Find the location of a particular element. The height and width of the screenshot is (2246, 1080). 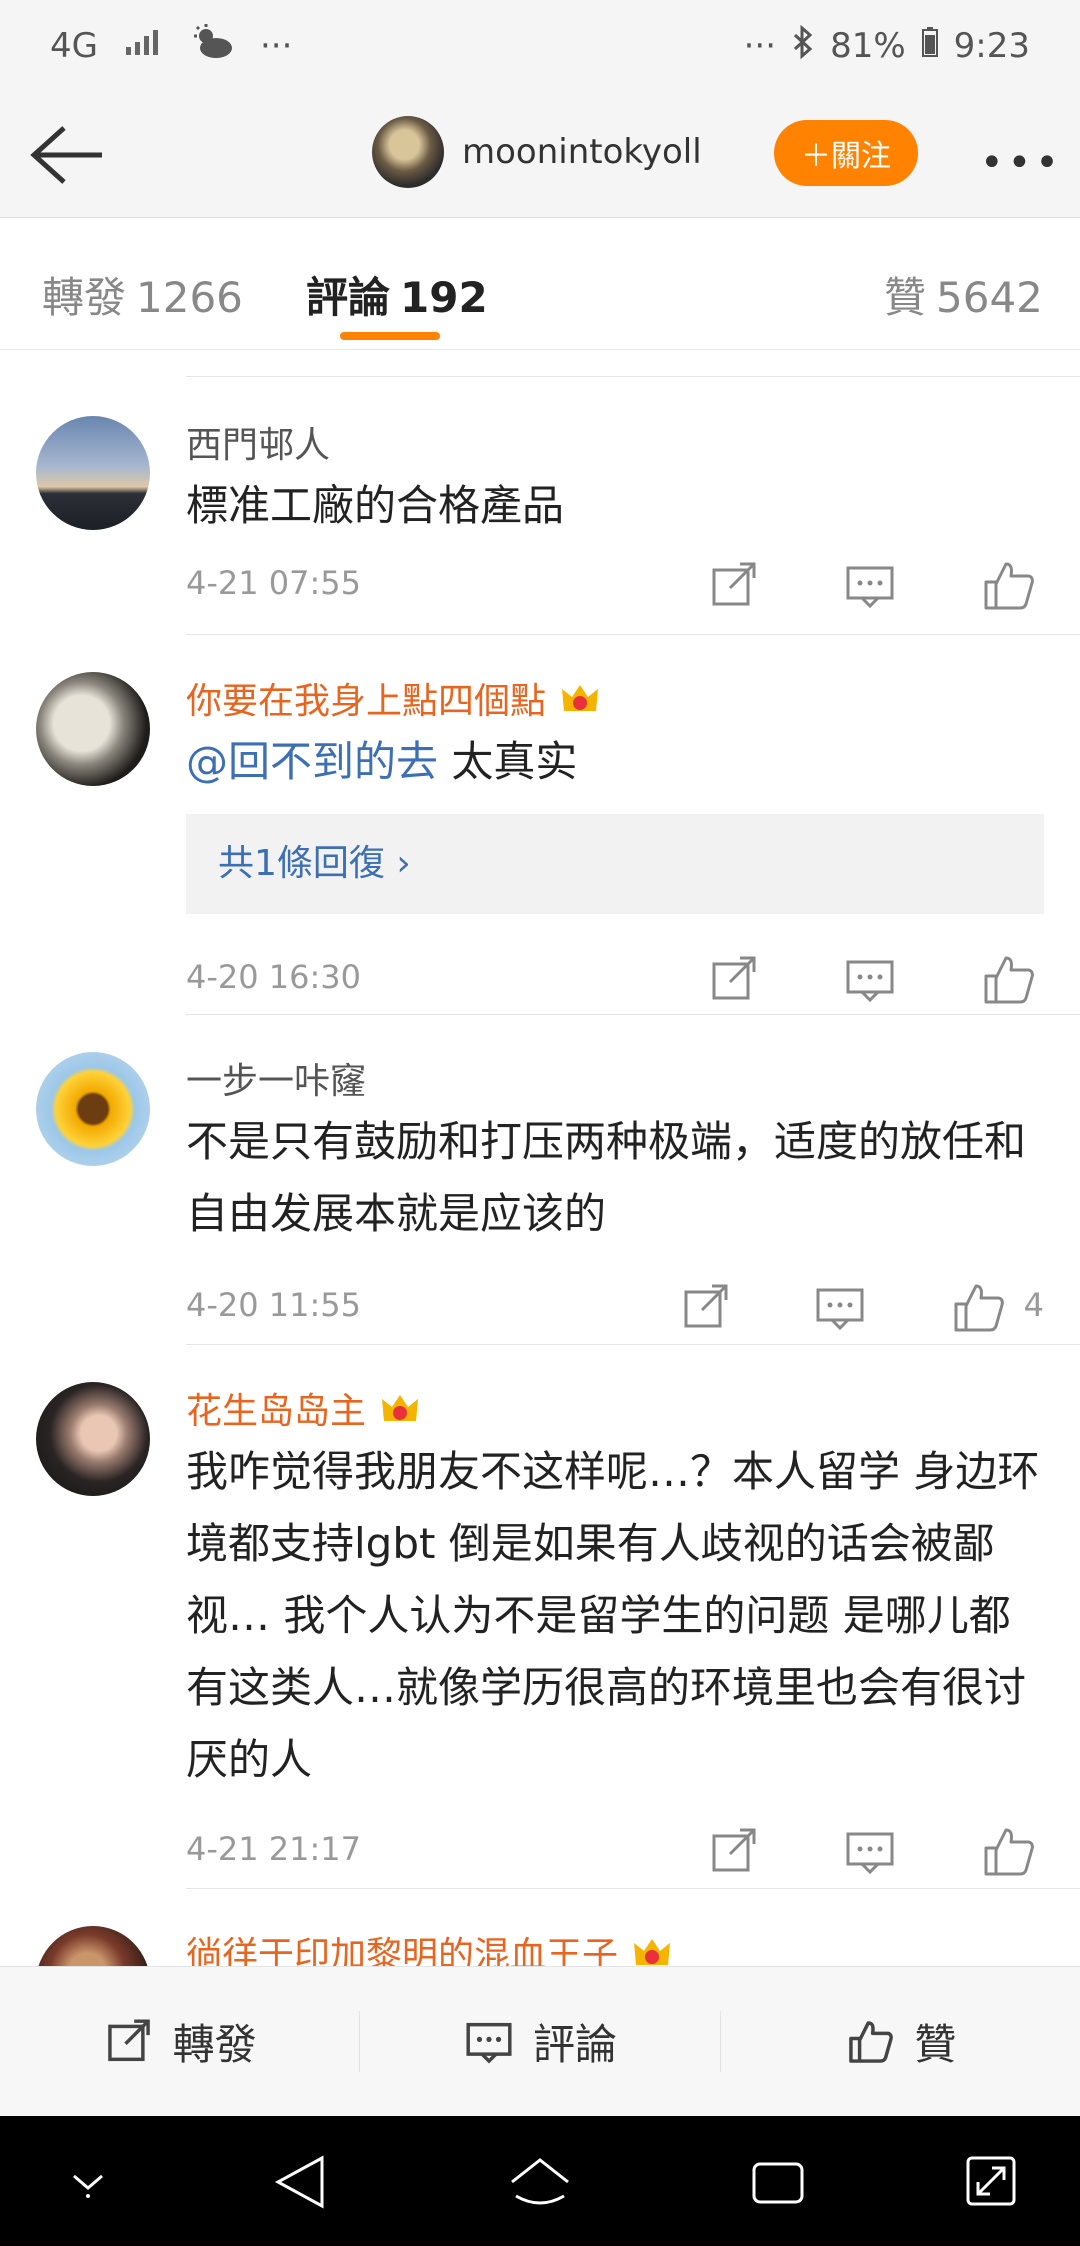

clock: 9:23 is located at coordinates (991, 46).